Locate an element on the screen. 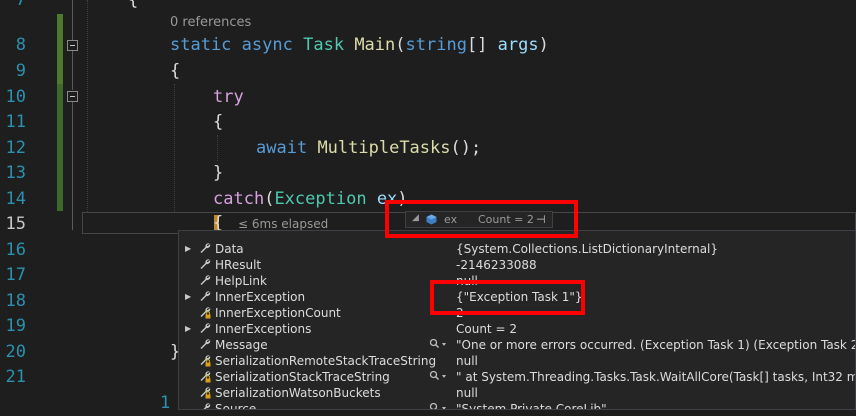 The image size is (856, 416). property-row: SerializationWatsonBuckets null is located at coordinates (517, 393).